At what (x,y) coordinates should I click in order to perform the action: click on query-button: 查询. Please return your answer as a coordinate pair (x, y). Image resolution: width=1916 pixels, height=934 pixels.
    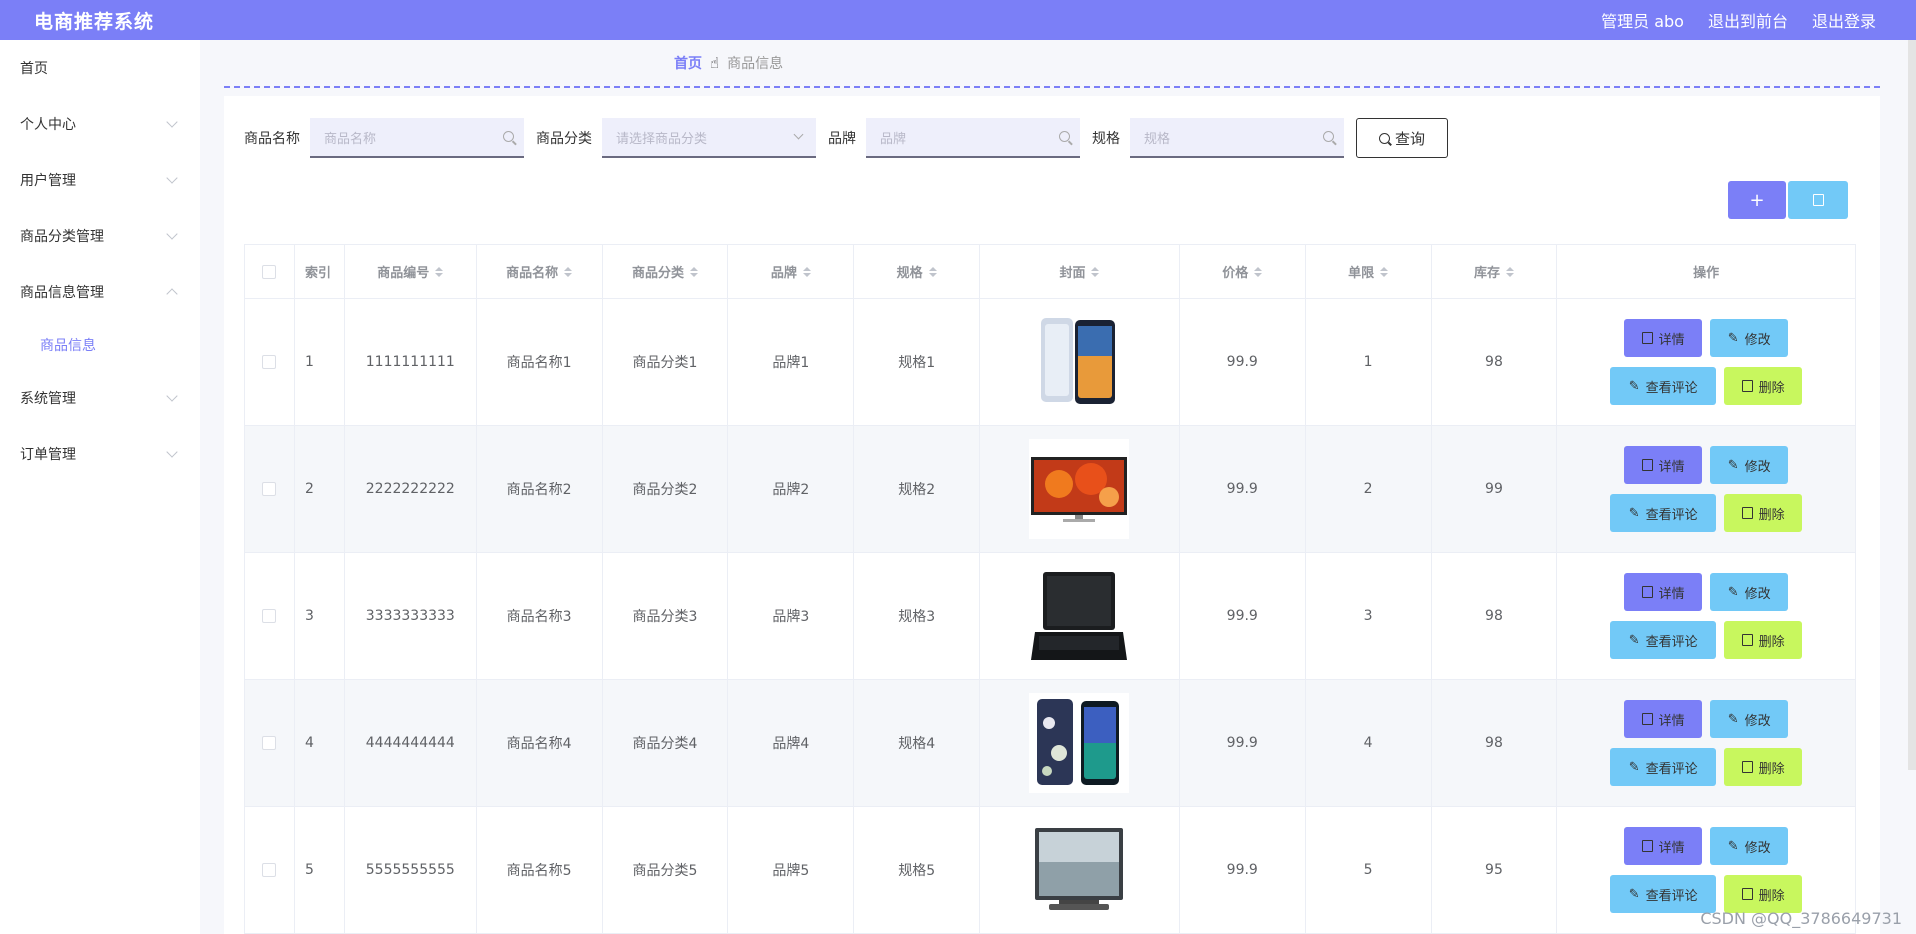
    Looking at the image, I should click on (1402, 138).